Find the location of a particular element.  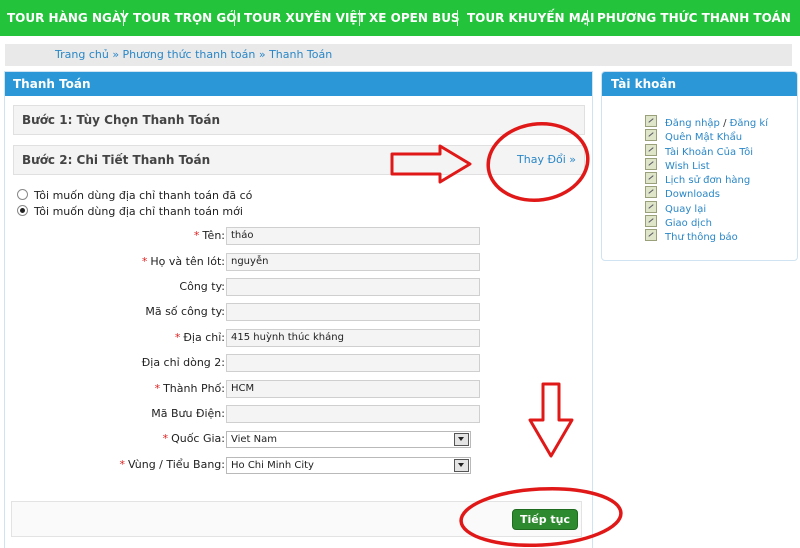

account-link-downloads: Downloads is located at coordinates (706, 193).